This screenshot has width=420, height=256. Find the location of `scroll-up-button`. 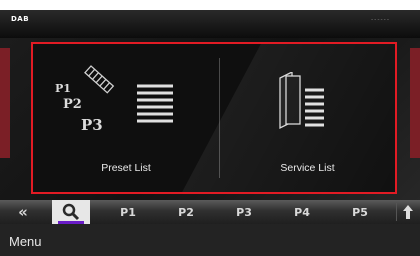

scroll-up-button is located at coordinates (408, 212).